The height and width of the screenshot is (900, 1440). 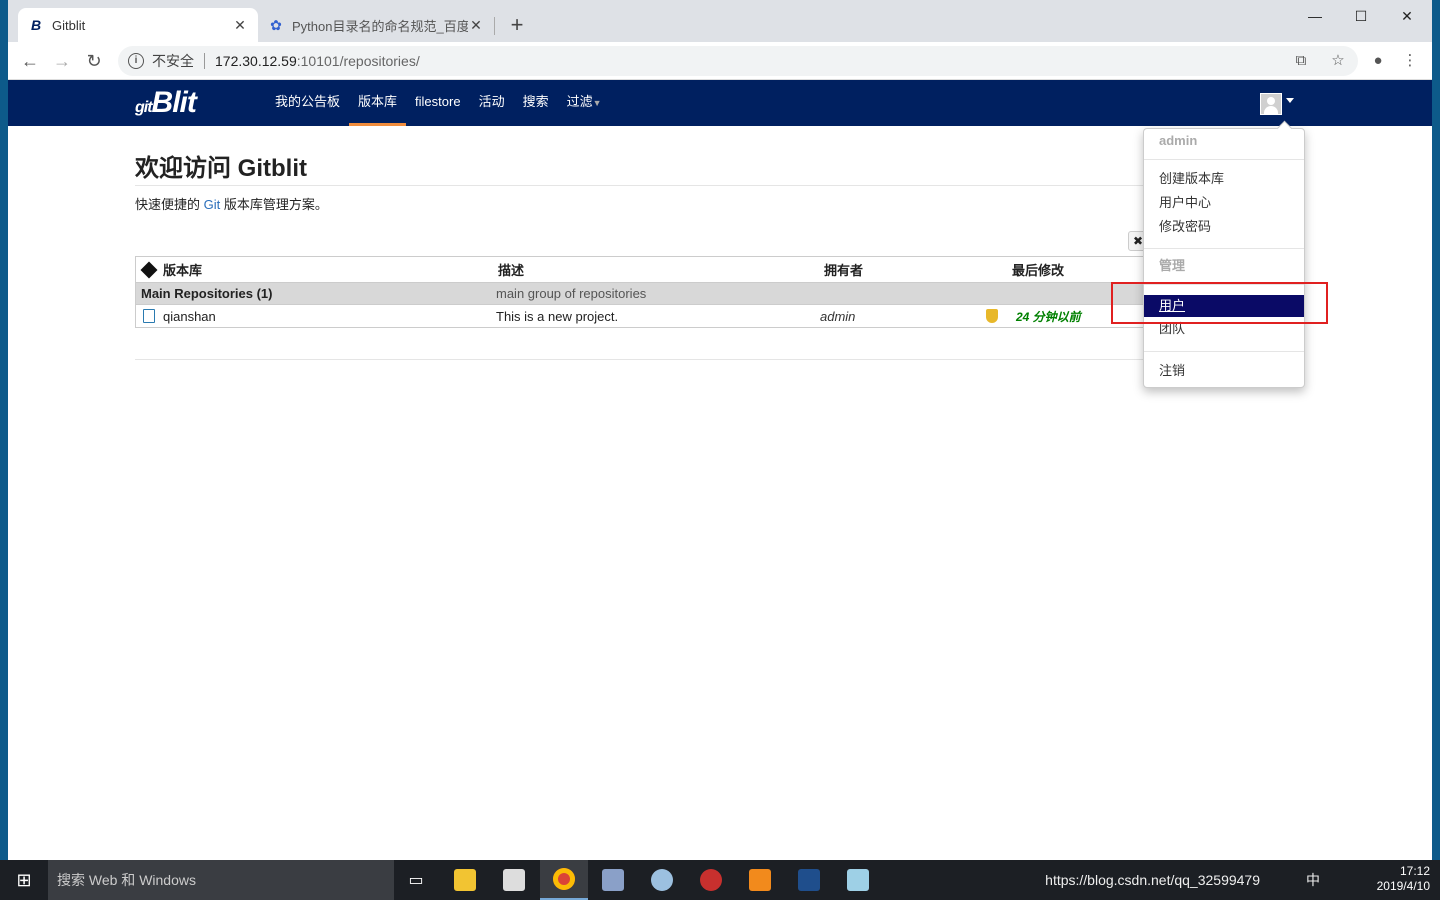 What do you see at coordinates (494, 26) in the screenshot?
I see `tab-divider` at bounding box center [494, 26].